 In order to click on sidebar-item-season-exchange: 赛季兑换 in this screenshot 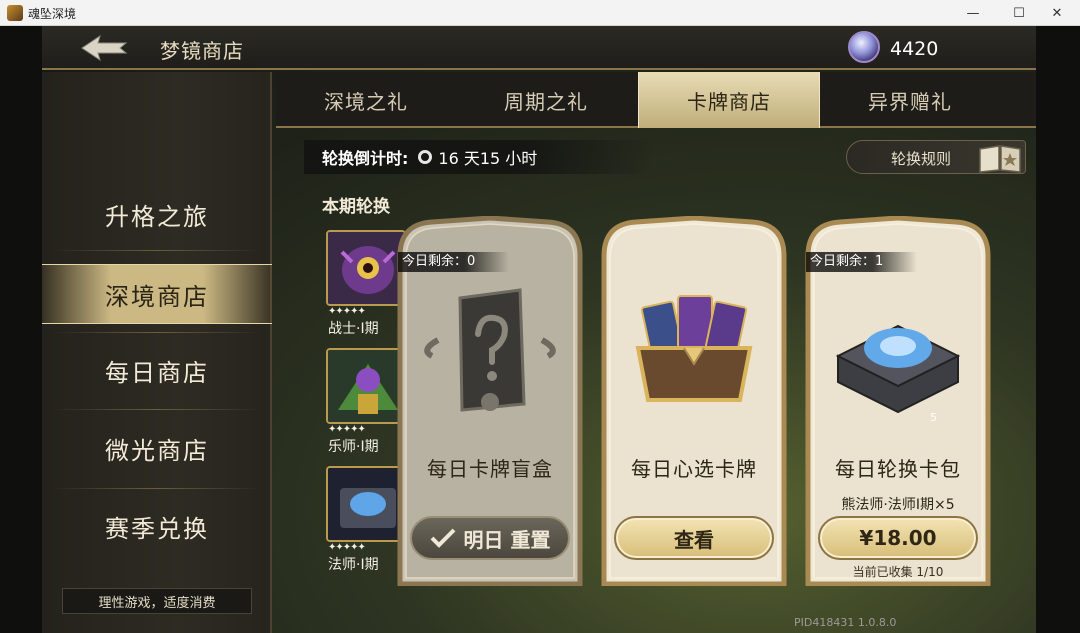, I will do `click(157, 526)`.